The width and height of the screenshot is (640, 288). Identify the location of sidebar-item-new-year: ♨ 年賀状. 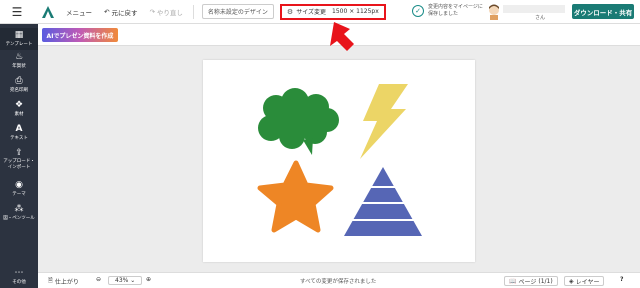
(19, 62).